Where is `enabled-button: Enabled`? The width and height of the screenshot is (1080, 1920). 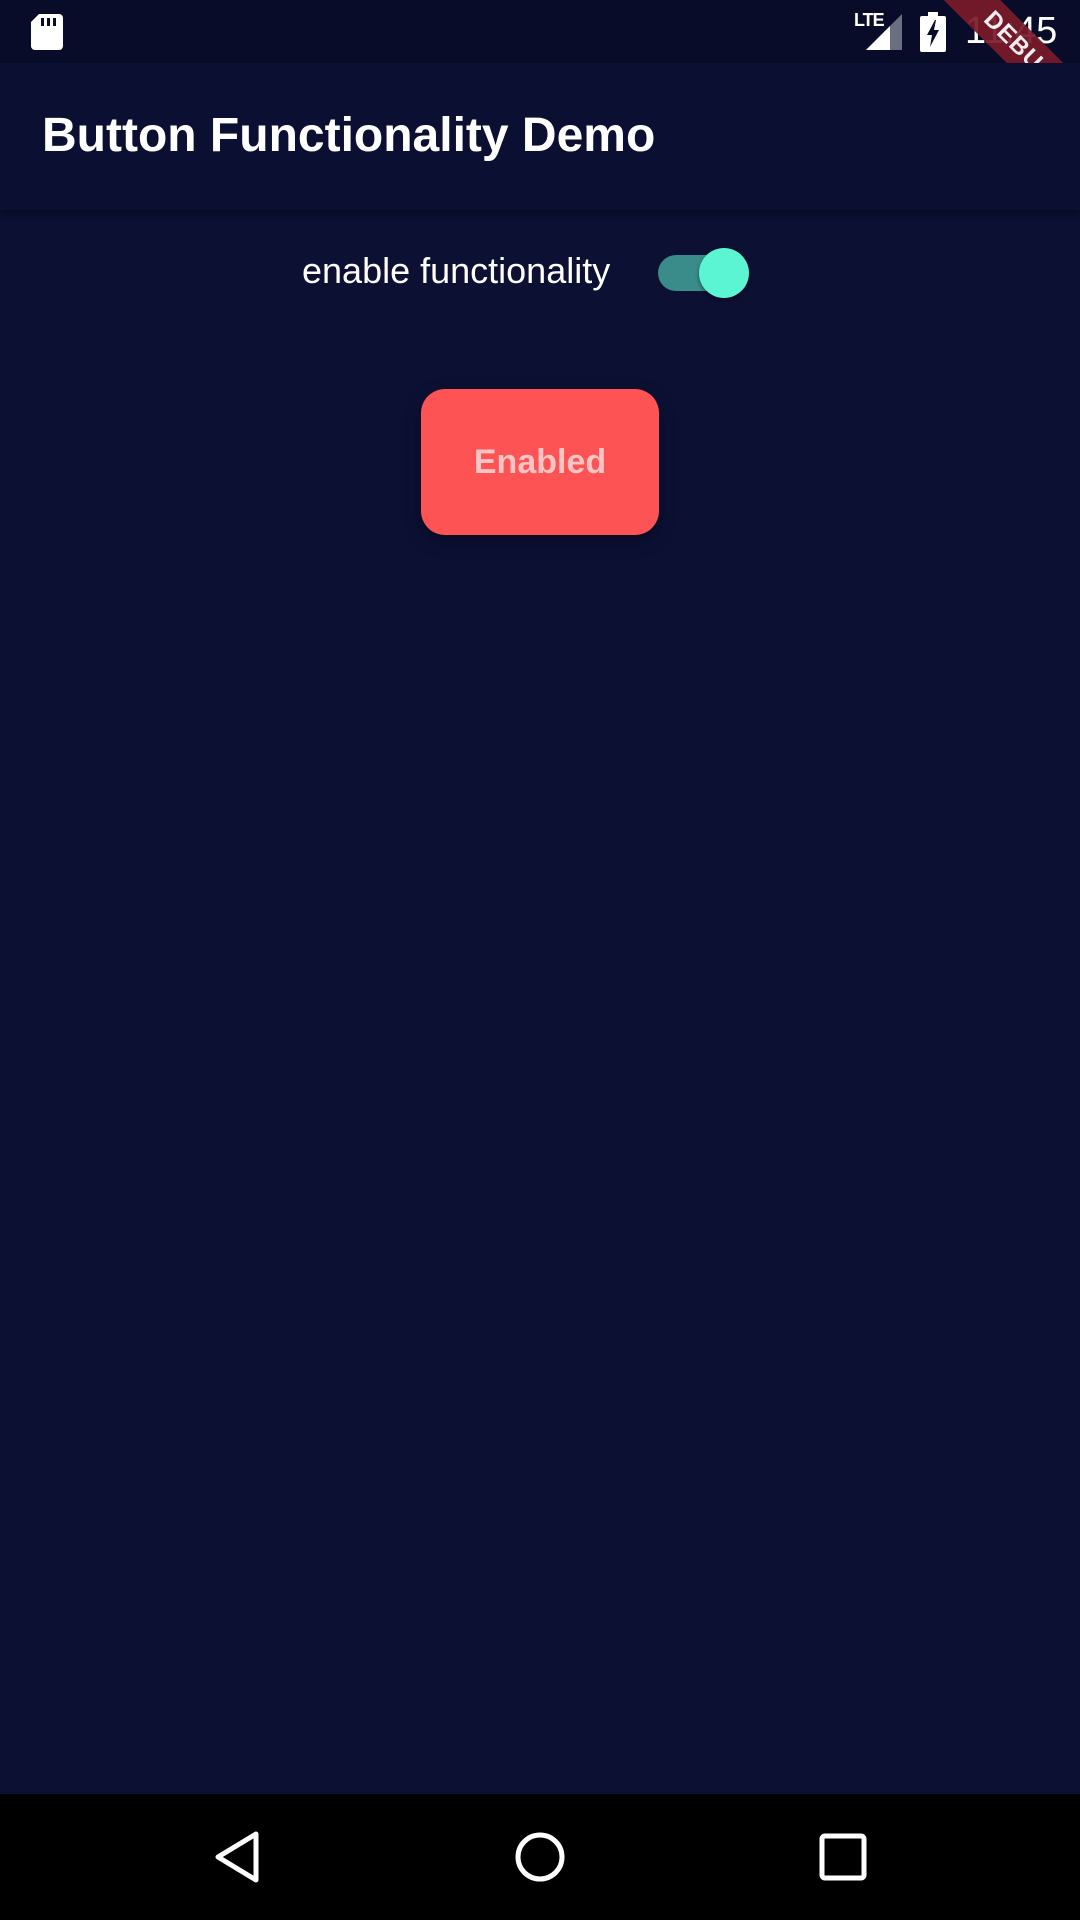
enabled-button: Enabled is located at coordinates (540, 462).